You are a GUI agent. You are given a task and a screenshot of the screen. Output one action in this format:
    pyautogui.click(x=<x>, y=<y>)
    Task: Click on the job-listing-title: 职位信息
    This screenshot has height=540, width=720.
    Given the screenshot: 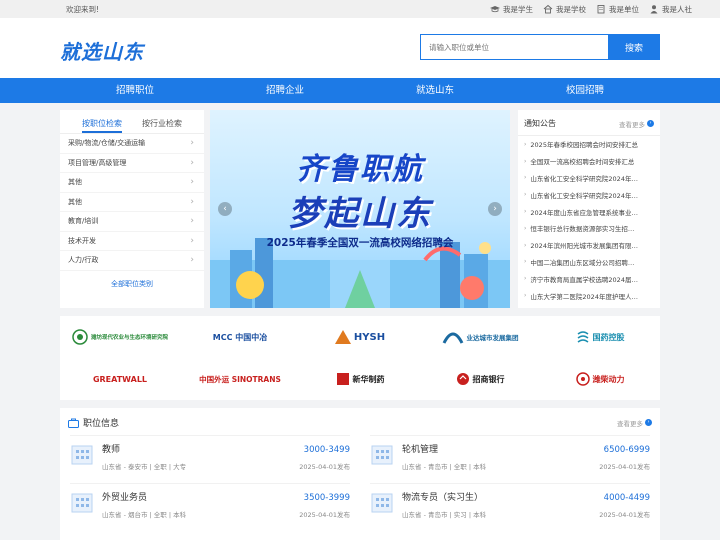 What is the action you would take?
    pyautogui.click(x=101, y=424)
    